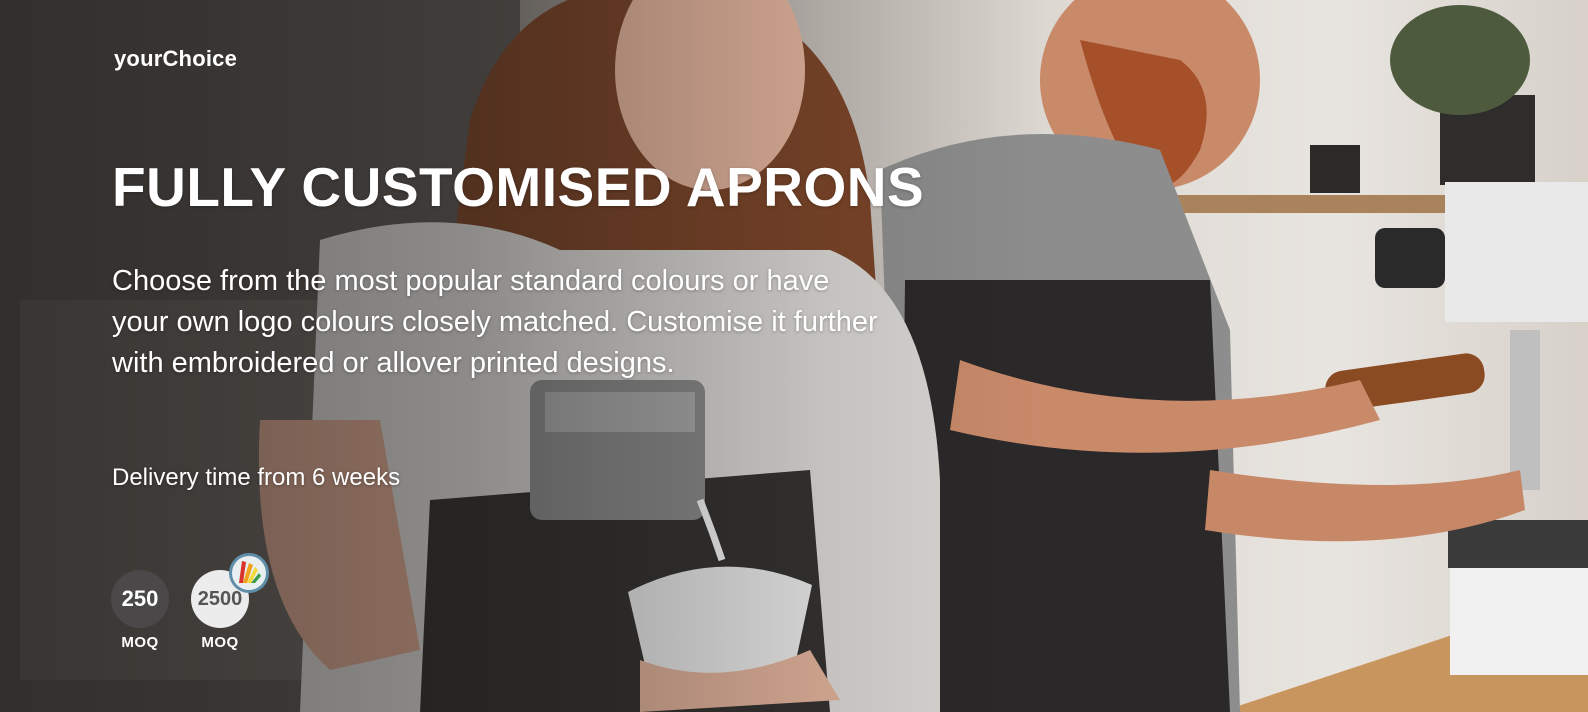 The width and height of the screenshot is (1588, 712). Describe the element at coordinates (518, 187) in the screenshot. I see `page-title: FULLY CUSTOMISED APRONS` at that location.